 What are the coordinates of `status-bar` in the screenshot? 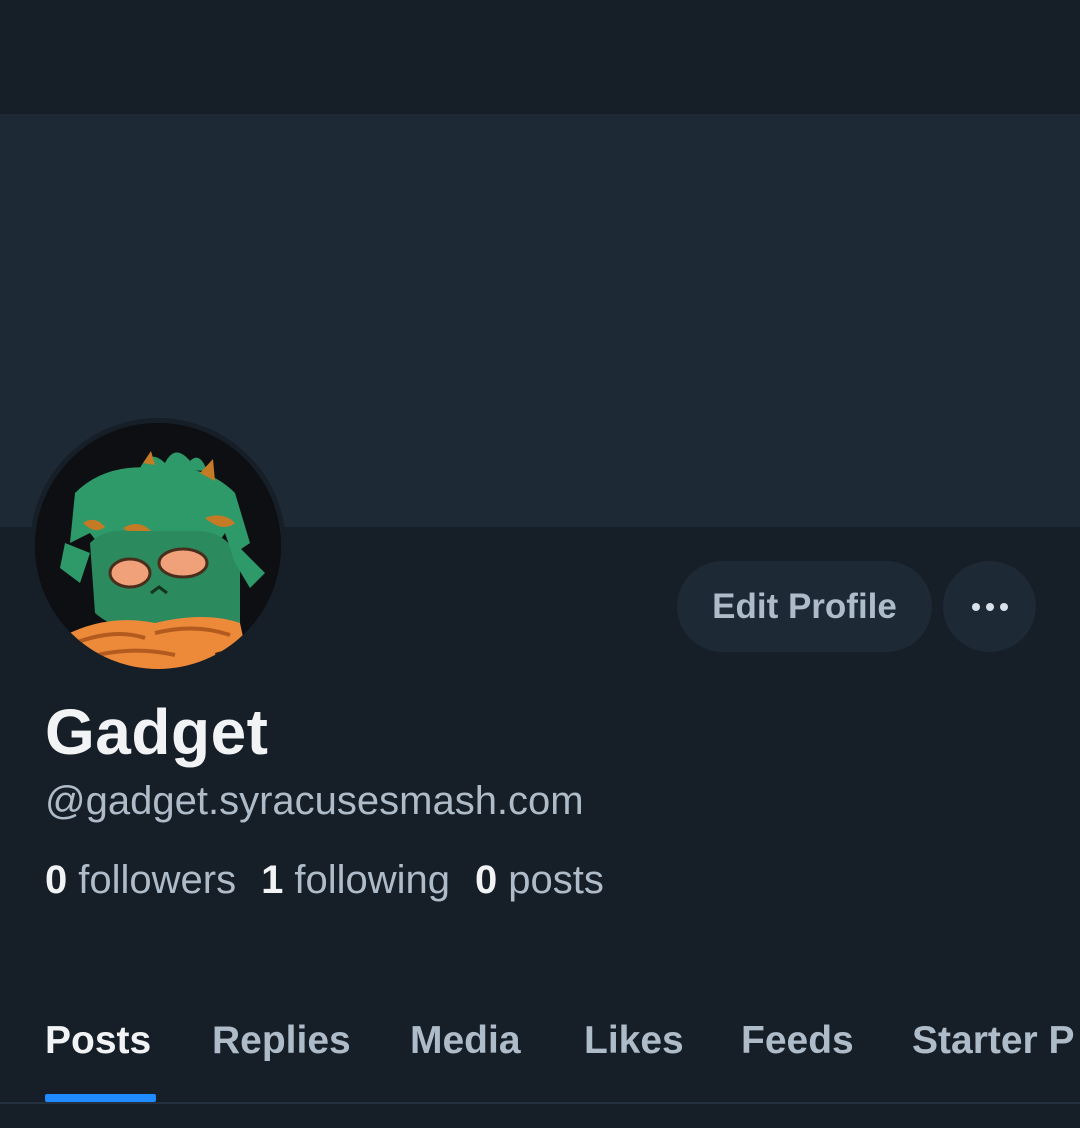 It's located at (540, 57).